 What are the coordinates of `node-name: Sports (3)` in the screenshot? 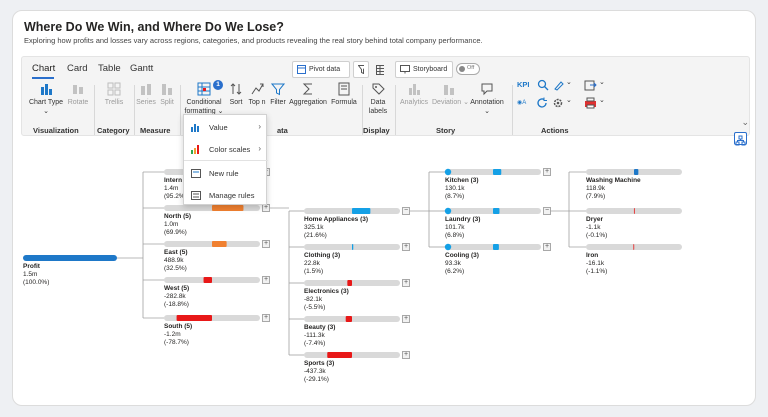 It's located at (319, 363).